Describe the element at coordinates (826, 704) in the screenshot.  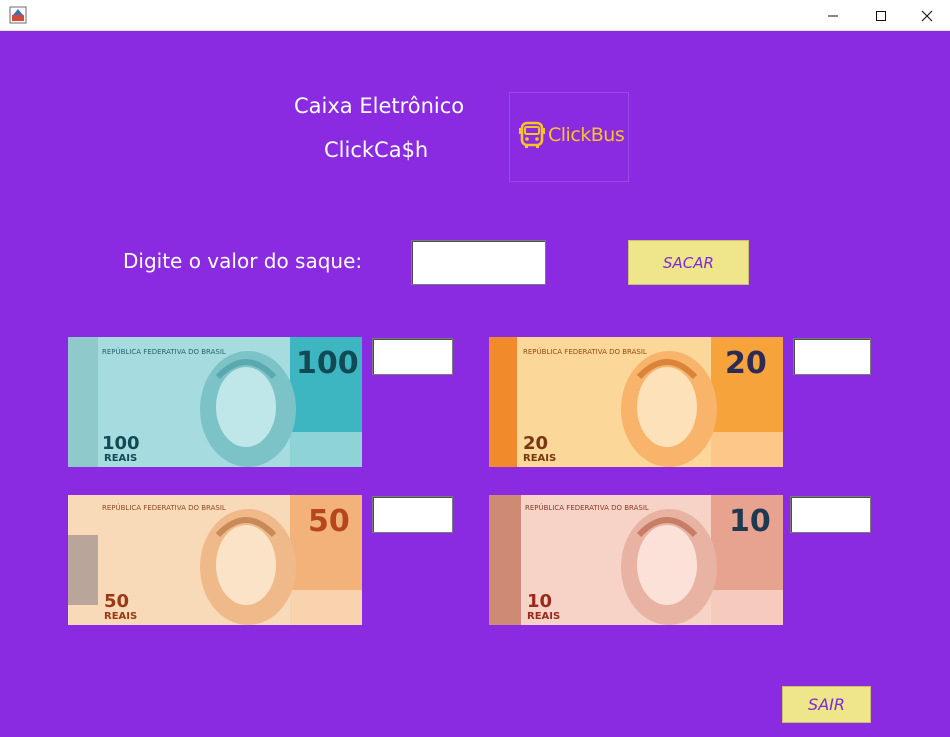
I see `exit-button: SAIR` at that location.